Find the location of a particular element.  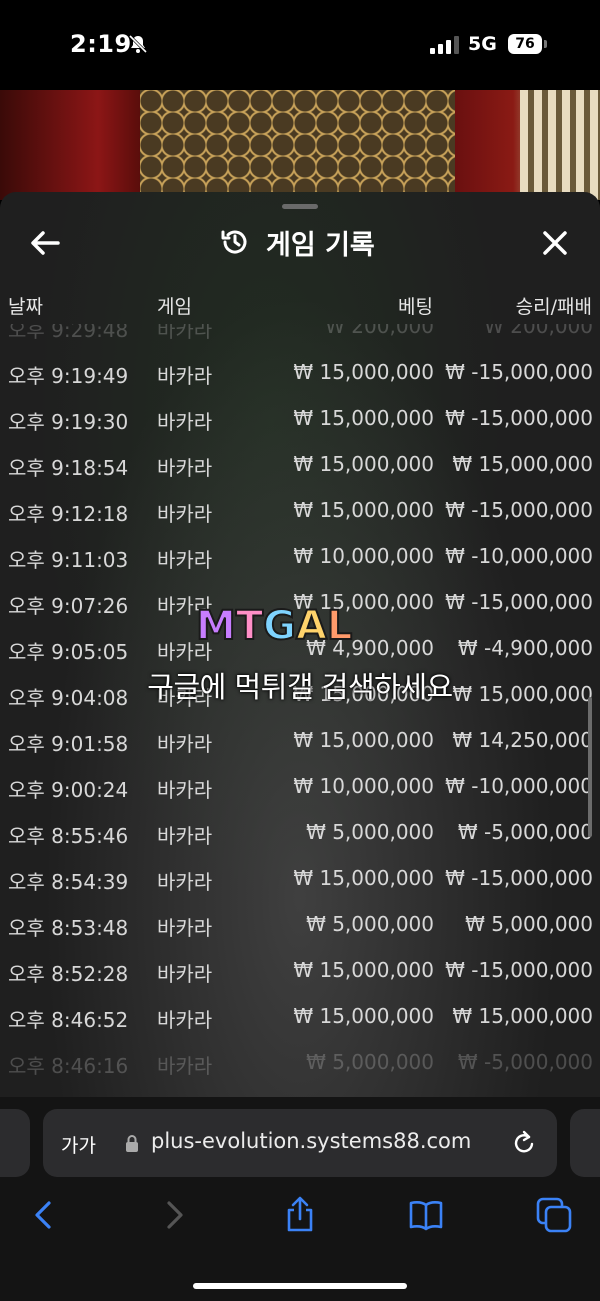

row-date: 오후 9:05:05 is located at coordinates (68, 652).